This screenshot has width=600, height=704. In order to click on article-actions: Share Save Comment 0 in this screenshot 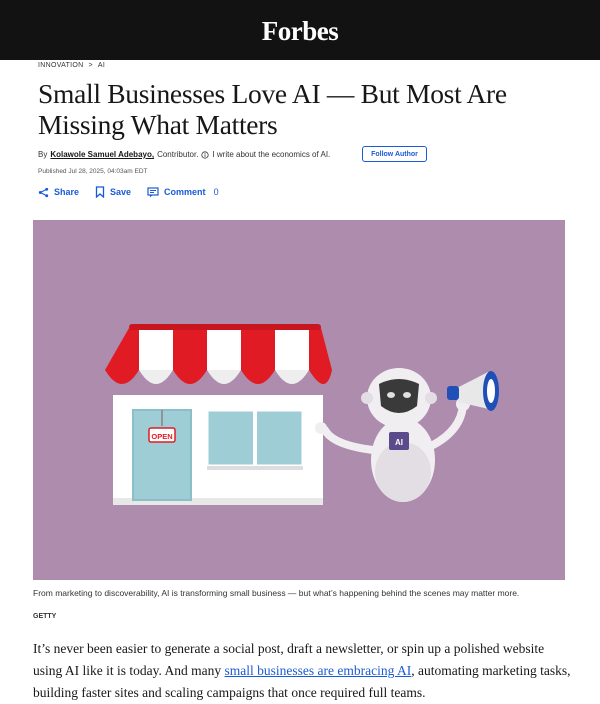, I will do `click(128, 192)`.